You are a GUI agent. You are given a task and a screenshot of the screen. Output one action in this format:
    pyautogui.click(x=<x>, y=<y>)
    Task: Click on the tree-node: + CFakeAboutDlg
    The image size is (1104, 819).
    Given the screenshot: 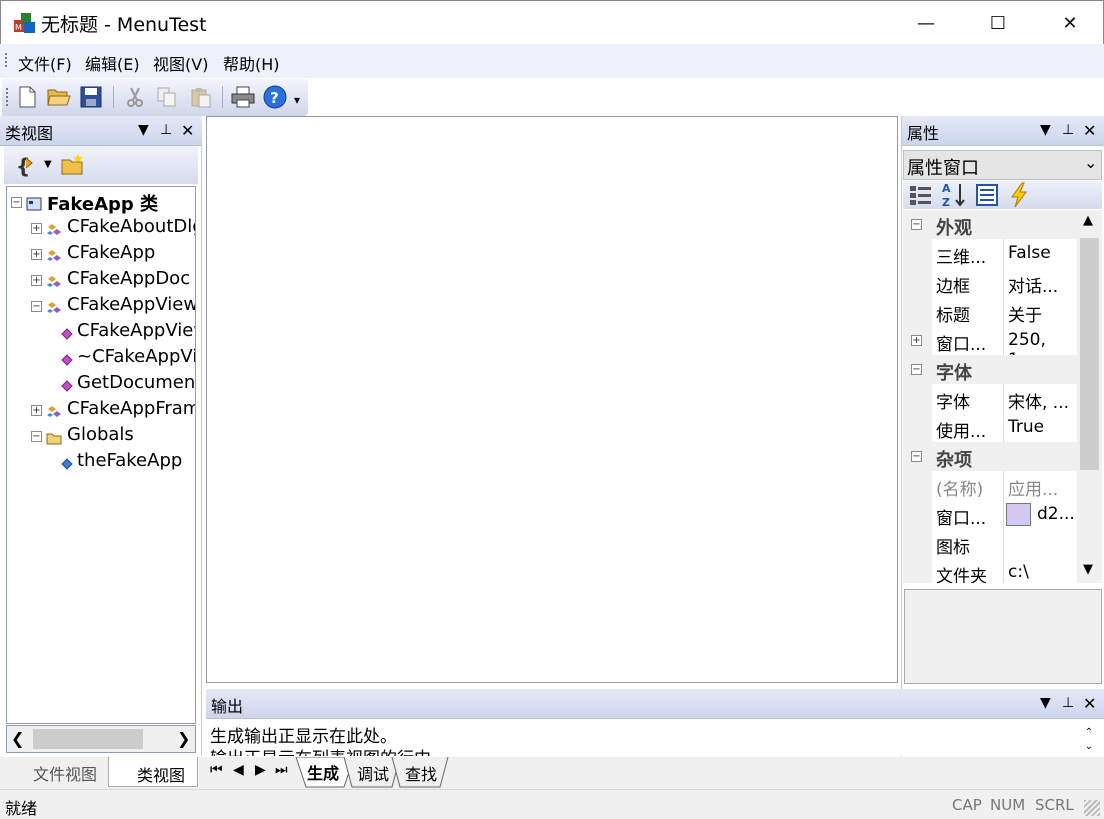 What is the action you would take?
    pyautogui.click(x=101, y=228)
    